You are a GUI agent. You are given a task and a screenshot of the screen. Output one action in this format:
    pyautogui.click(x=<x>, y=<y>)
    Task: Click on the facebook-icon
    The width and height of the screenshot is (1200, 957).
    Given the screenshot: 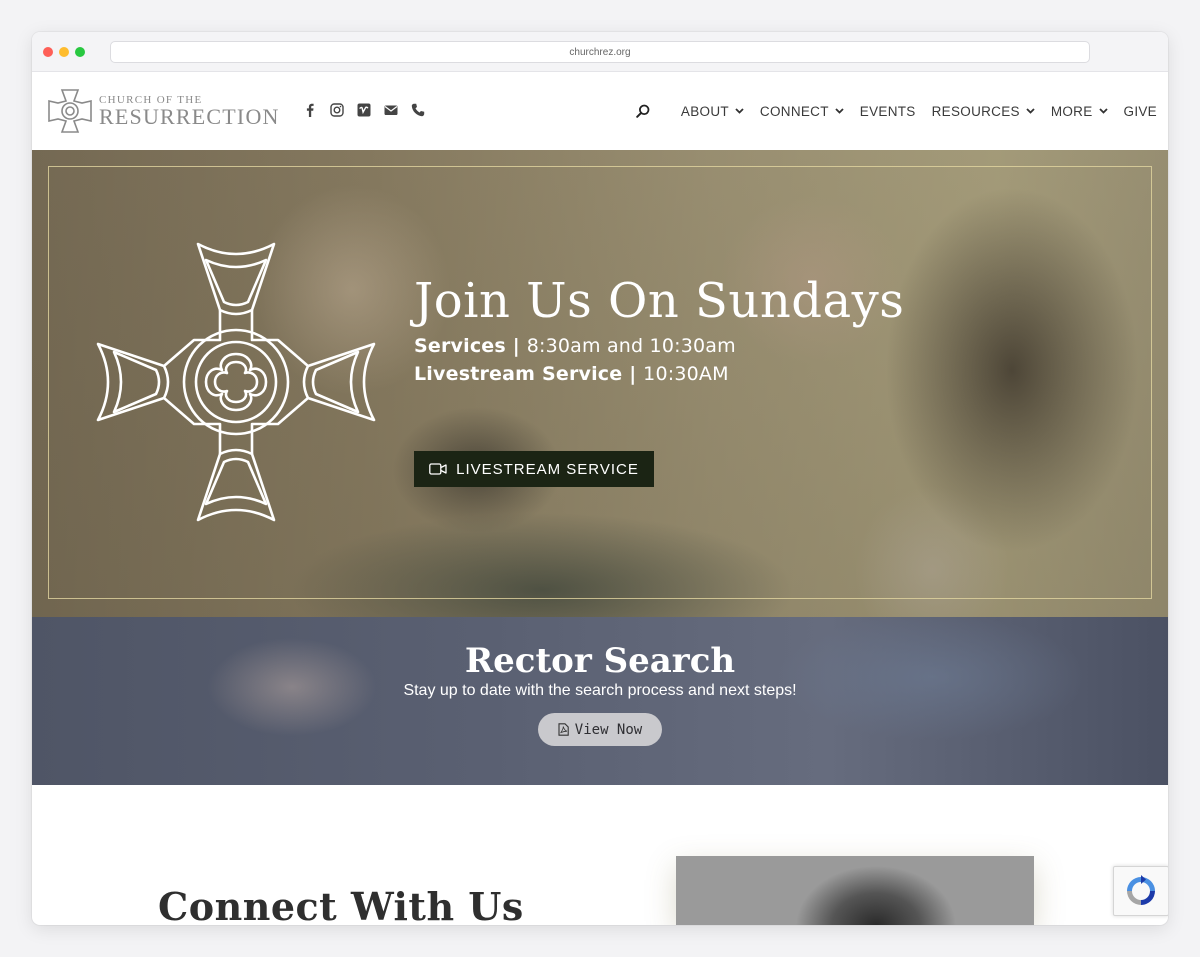 What is the action you would take?
    pyautogui.click(x=310, y=110)
    